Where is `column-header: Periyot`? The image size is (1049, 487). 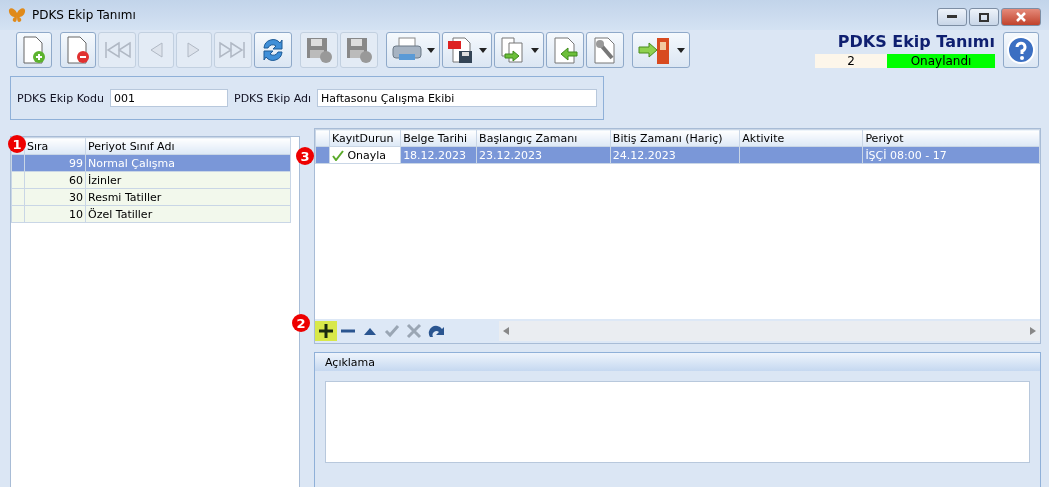 column-header: Periyot is located at coordinates (951, 138).